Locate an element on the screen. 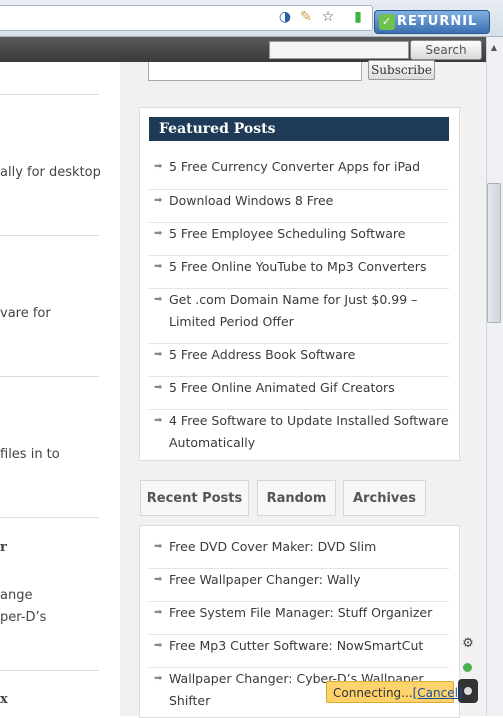 The width and height of the screenshot is (503, 718). scroll-up-arrow-icon: ▲ is located at coordinates (494, 48).